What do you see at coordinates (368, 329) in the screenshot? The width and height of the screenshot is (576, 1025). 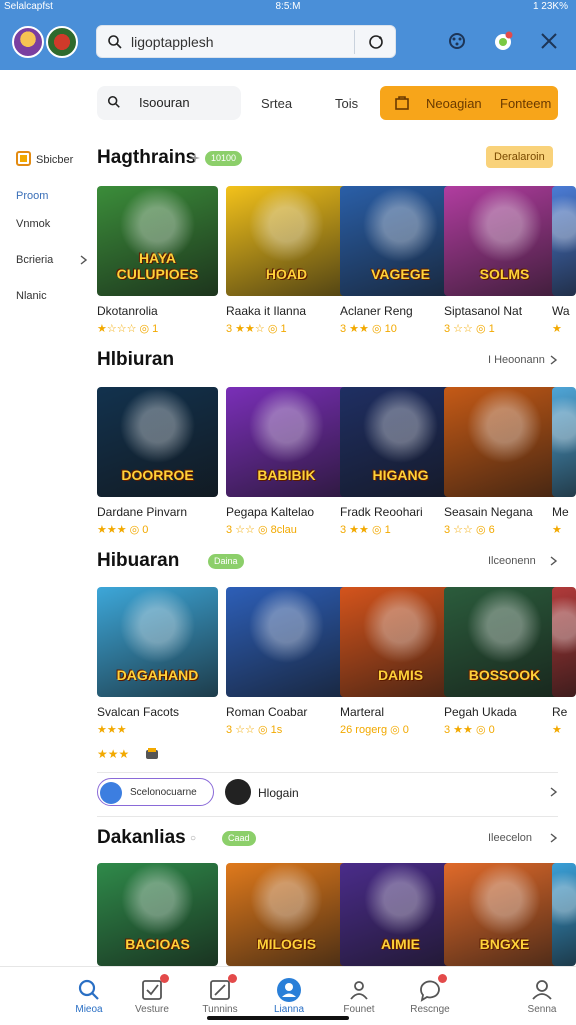 I see `game-rating: 3 ★★ ◎ 10` at bounding box center [368, 329].